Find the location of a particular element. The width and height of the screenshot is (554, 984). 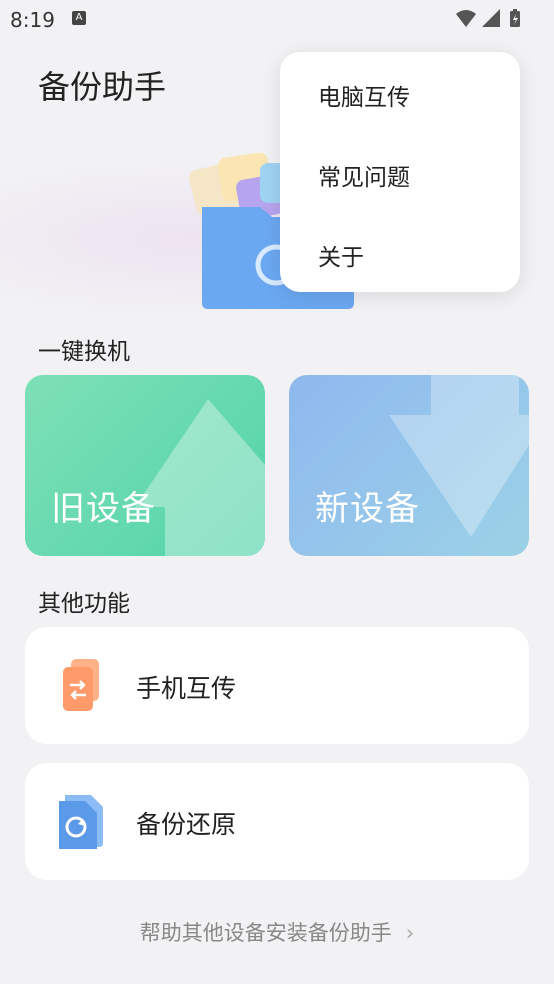

old-device-label: 旧设备 is located at coordinates (103, 509).